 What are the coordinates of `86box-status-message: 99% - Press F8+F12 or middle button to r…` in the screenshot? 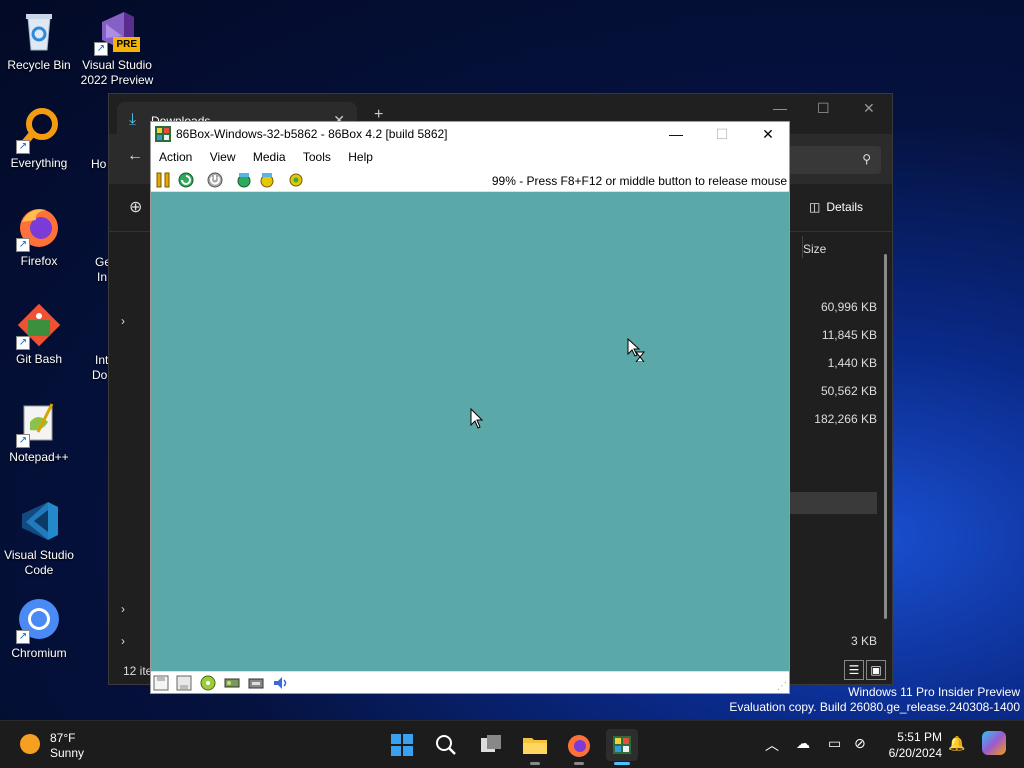 It's located at (639, 181).